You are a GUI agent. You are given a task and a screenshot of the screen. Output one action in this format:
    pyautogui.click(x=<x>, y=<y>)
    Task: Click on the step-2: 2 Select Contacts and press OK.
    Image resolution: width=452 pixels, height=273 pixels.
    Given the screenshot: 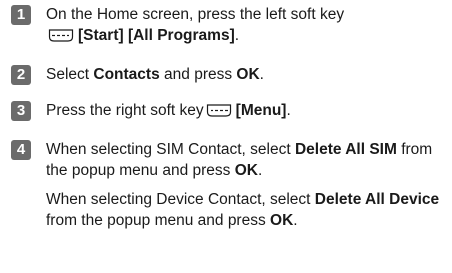 What is the action you would take?
    pyautogui.click(x=228, y=74)
    